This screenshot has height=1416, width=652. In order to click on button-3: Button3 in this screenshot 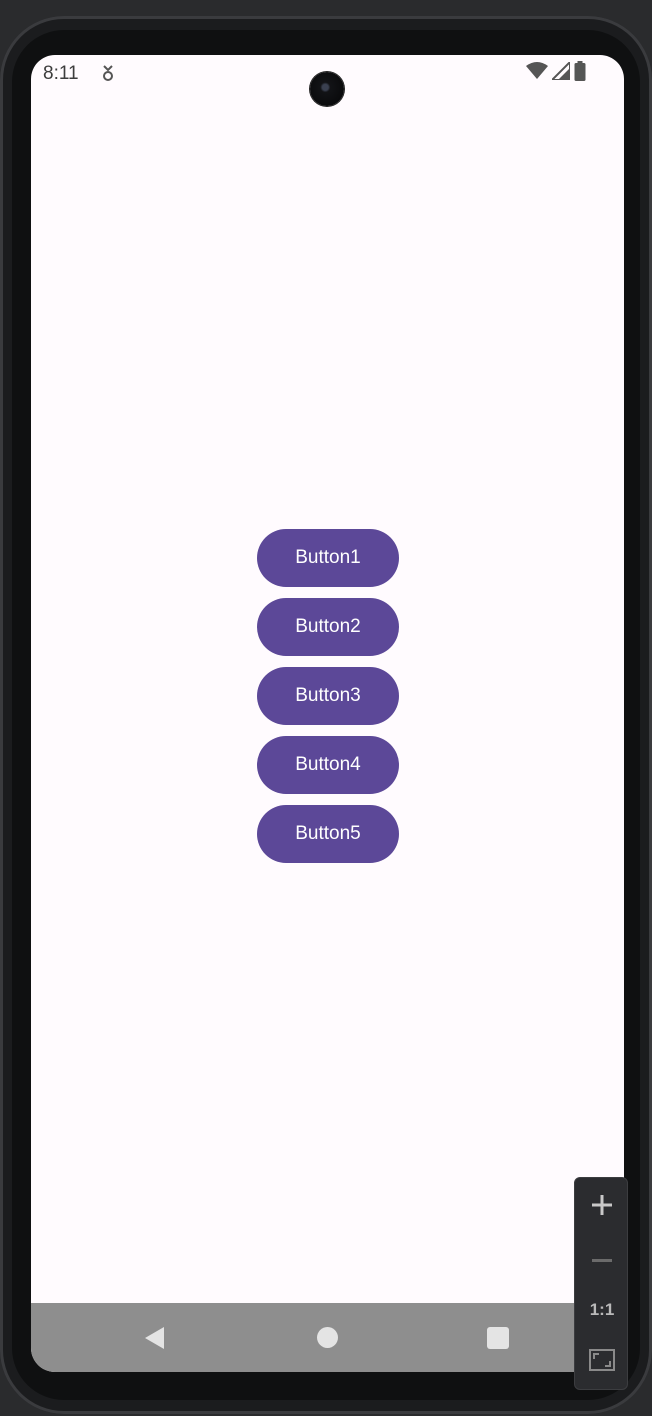, I will do `click(328, 696)`.